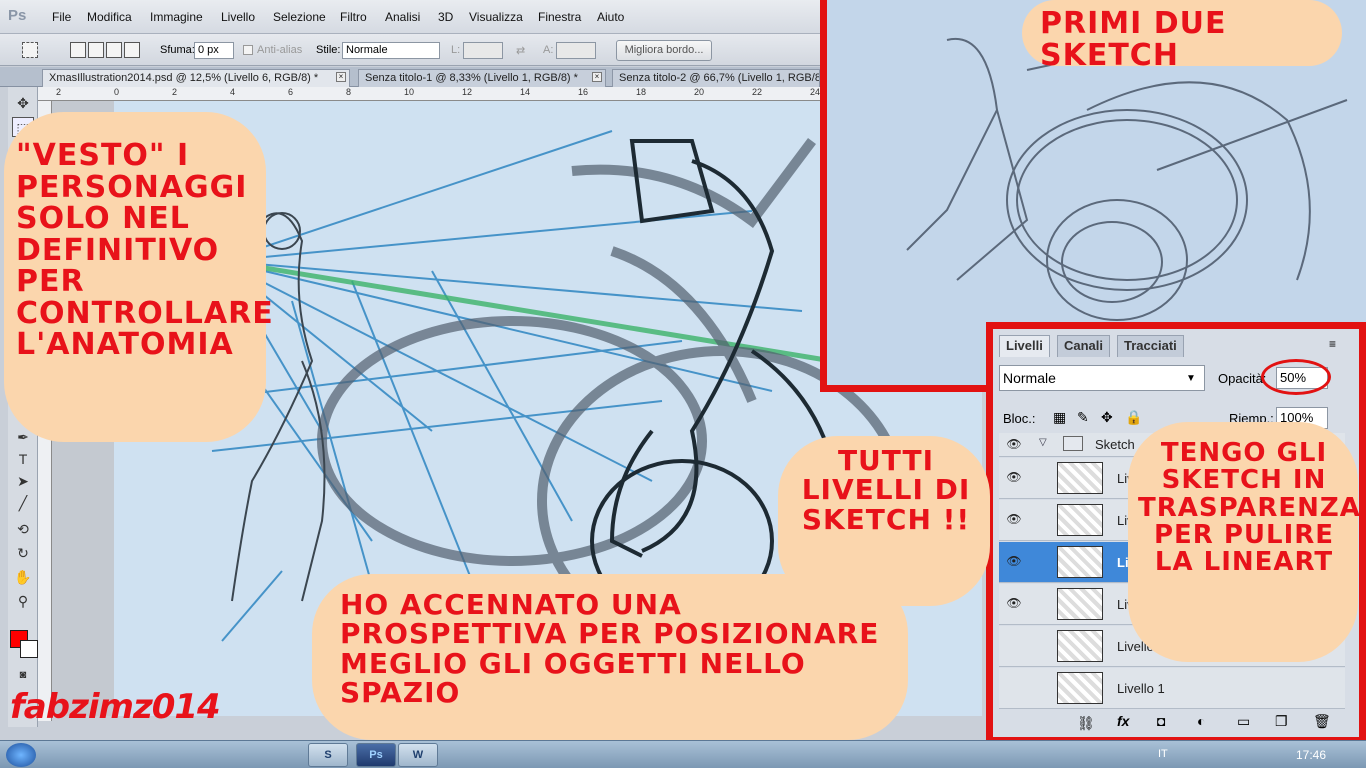 This screenshot has width=1366, height=768. I want to click on intersect-selection-icon, so click(132, 50).